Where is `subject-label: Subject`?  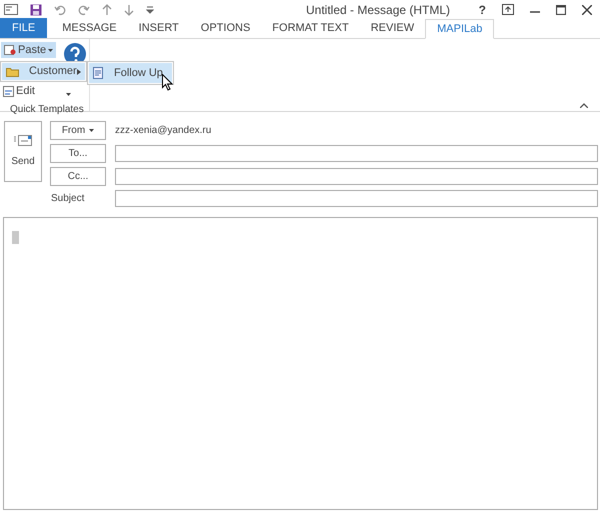 subject-label: Subject is located at coordinates (68, 199).